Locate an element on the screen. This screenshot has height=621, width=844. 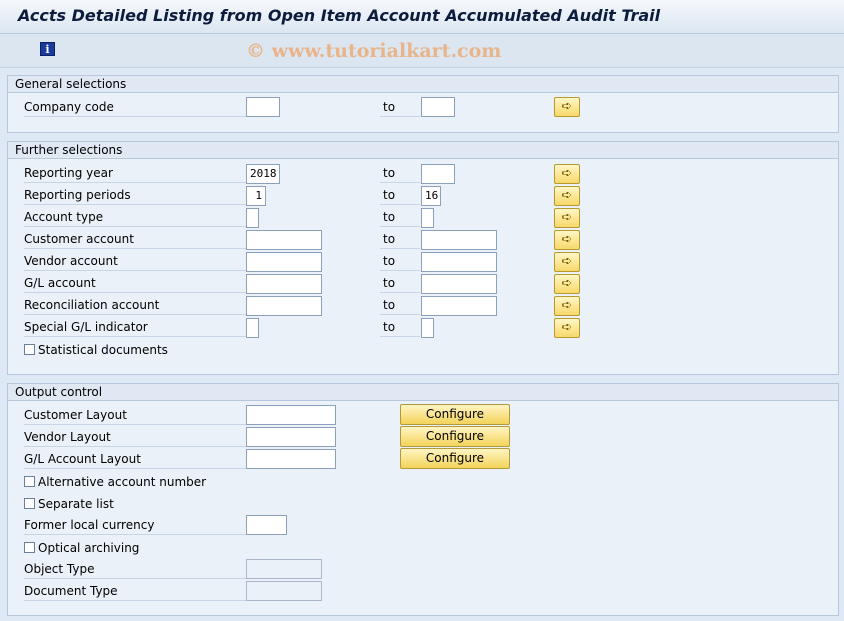
customer-layout-label: Customer Layout is located at coordinates (135, 415).